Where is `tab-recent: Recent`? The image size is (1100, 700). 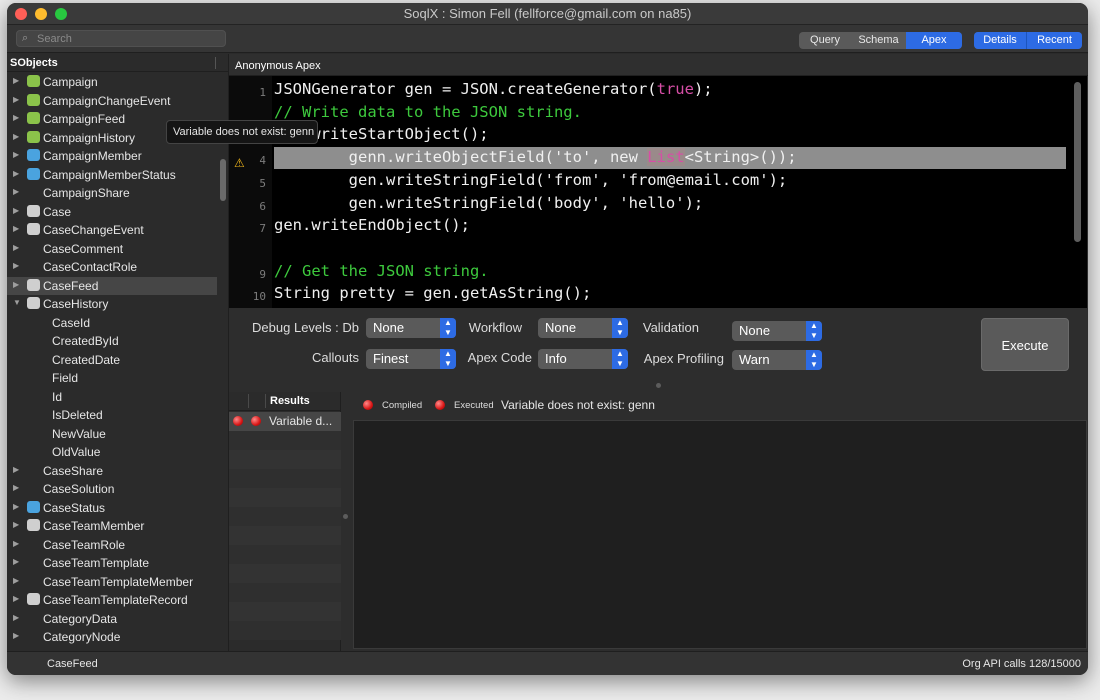
tab-recent: Recent is located at coordinates (1054, 40).